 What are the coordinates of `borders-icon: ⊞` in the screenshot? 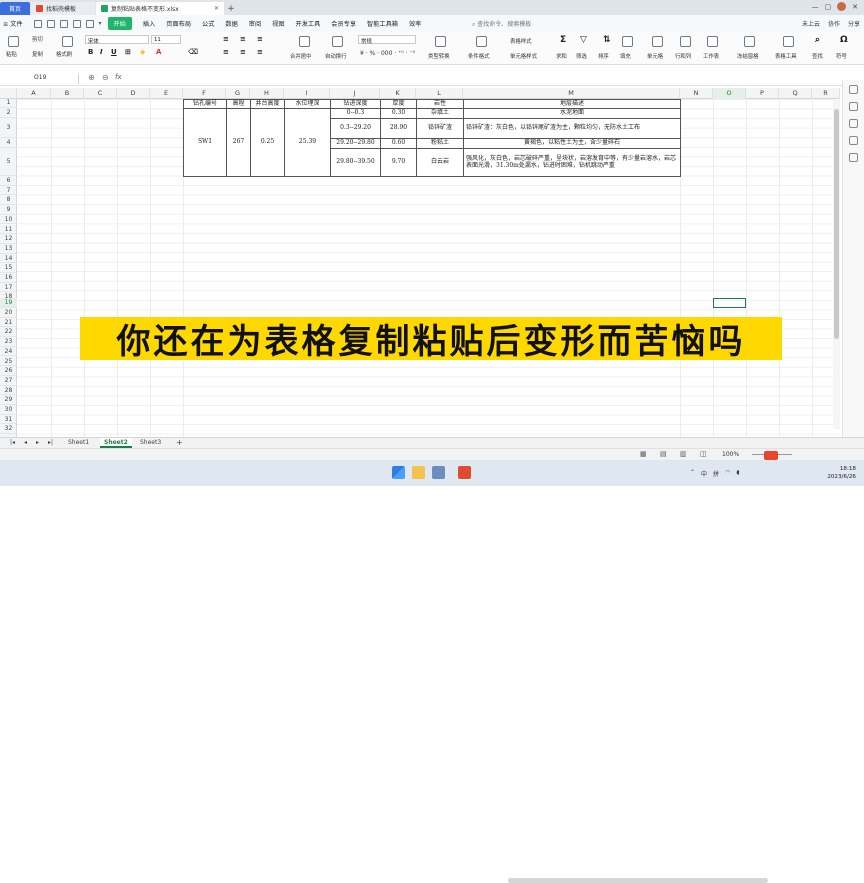 It's located at (128, 52).